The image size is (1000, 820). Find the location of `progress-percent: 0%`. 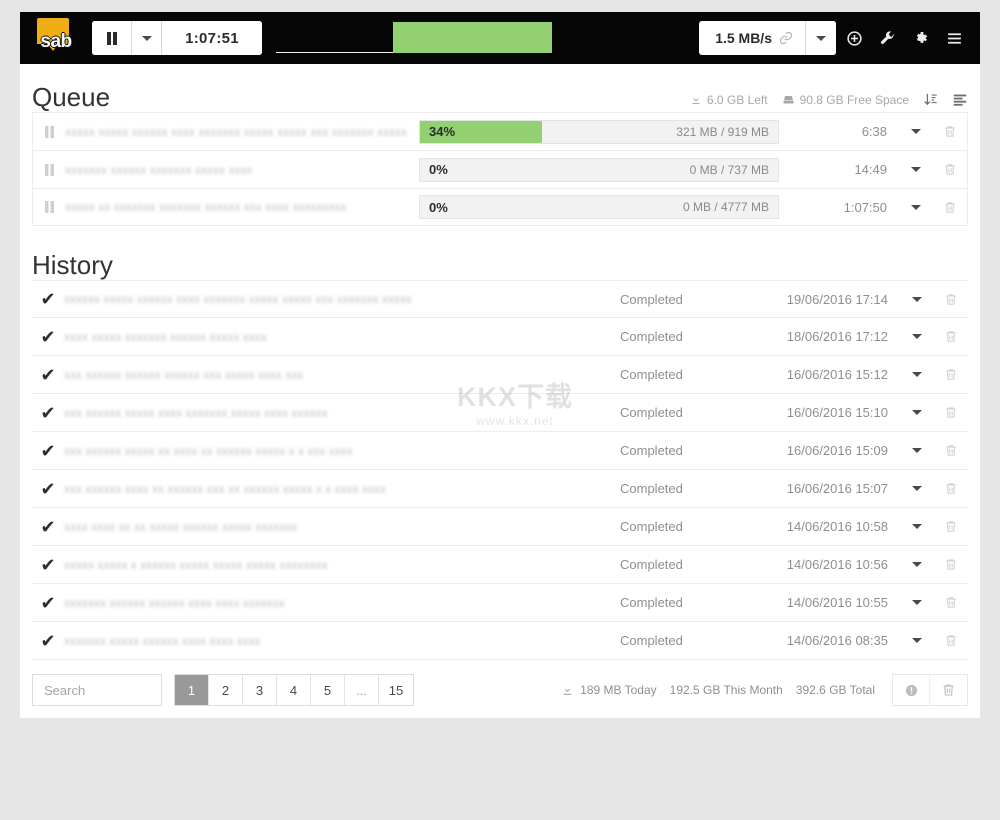

progress-percent: 0% is located at coordinates (438, 169).